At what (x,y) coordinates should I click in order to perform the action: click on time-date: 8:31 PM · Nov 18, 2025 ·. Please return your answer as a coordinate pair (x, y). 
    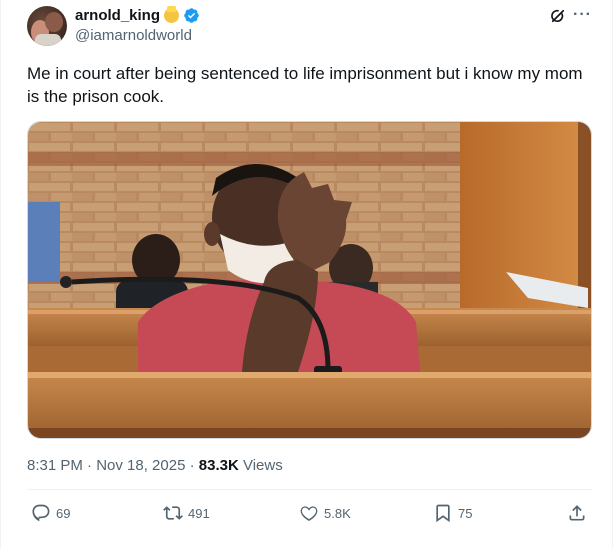
    Looking at the image, I should click on (113, 465).